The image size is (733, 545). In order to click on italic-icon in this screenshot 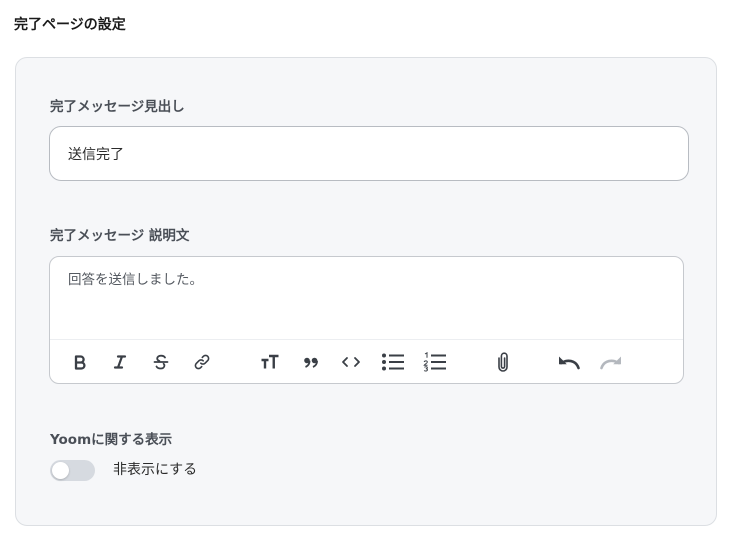, I will do `click(120, 362)`.